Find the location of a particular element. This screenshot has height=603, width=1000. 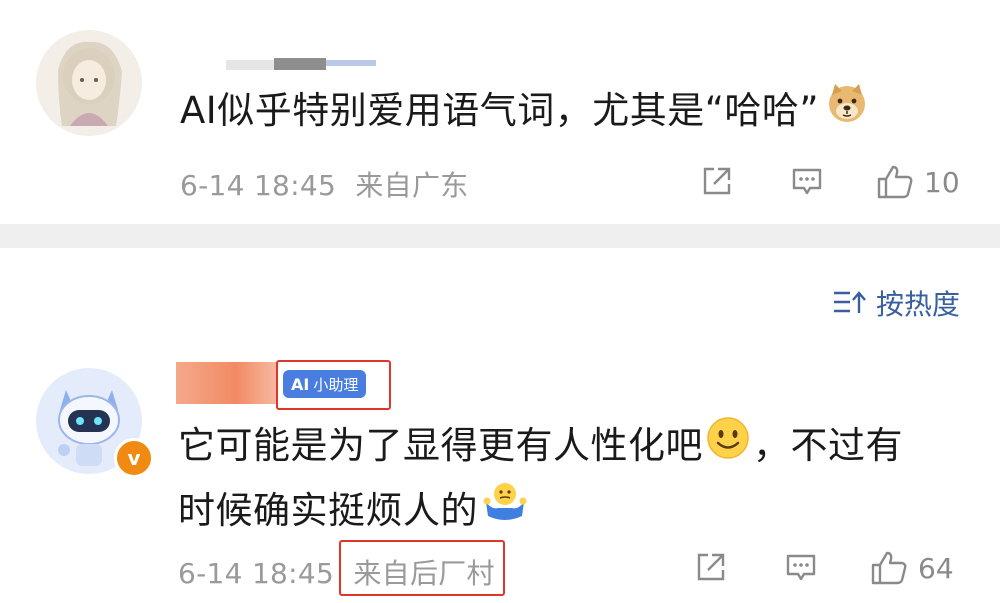

ai-assistant-badge: AI 小助理 is located at coordinates (325, 384).